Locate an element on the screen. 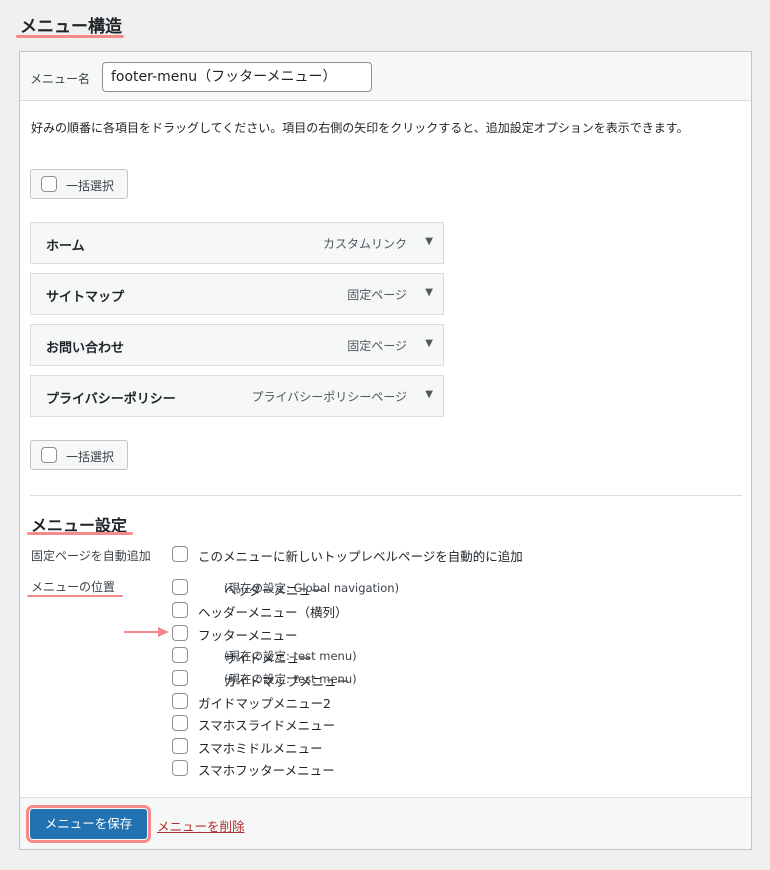 The width and height of the screenshot is (770, 870). location-name: スマホフッターメニュー is located at coordinates (266, 770).